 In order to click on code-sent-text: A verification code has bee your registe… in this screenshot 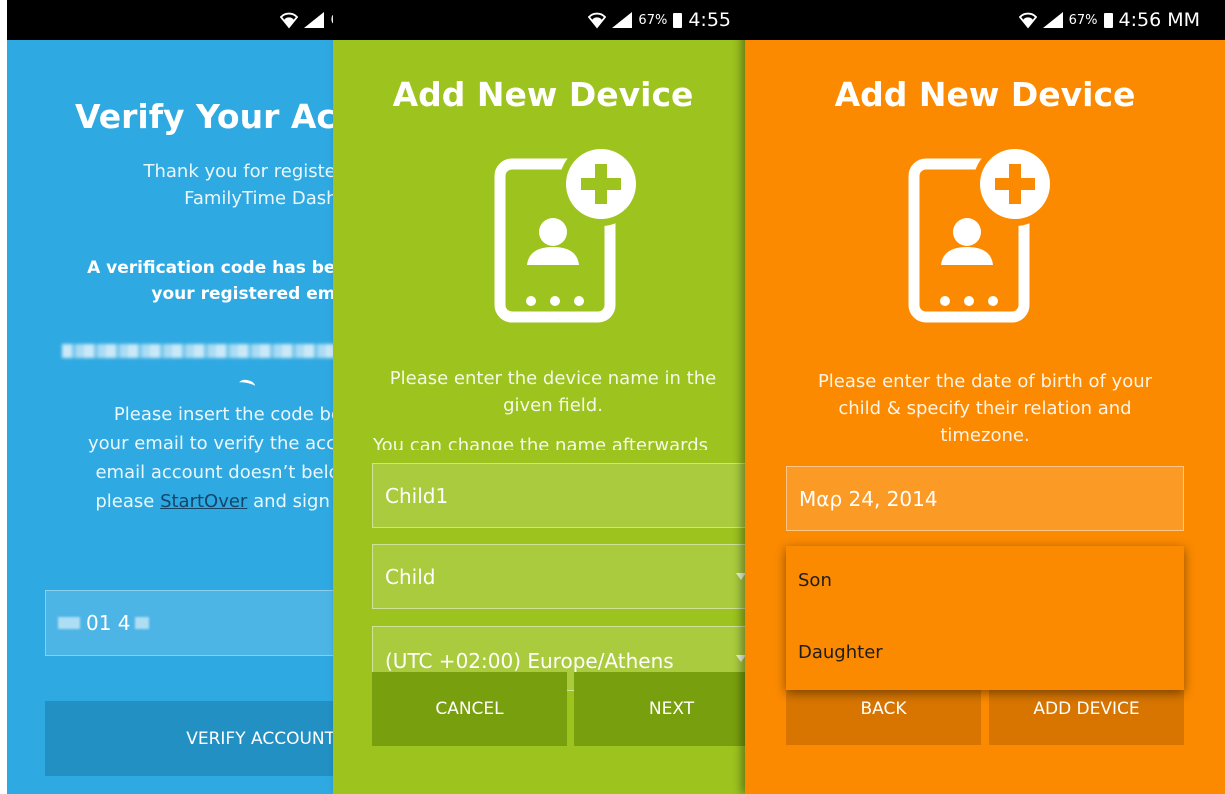, I will do `click(217, 281)`.